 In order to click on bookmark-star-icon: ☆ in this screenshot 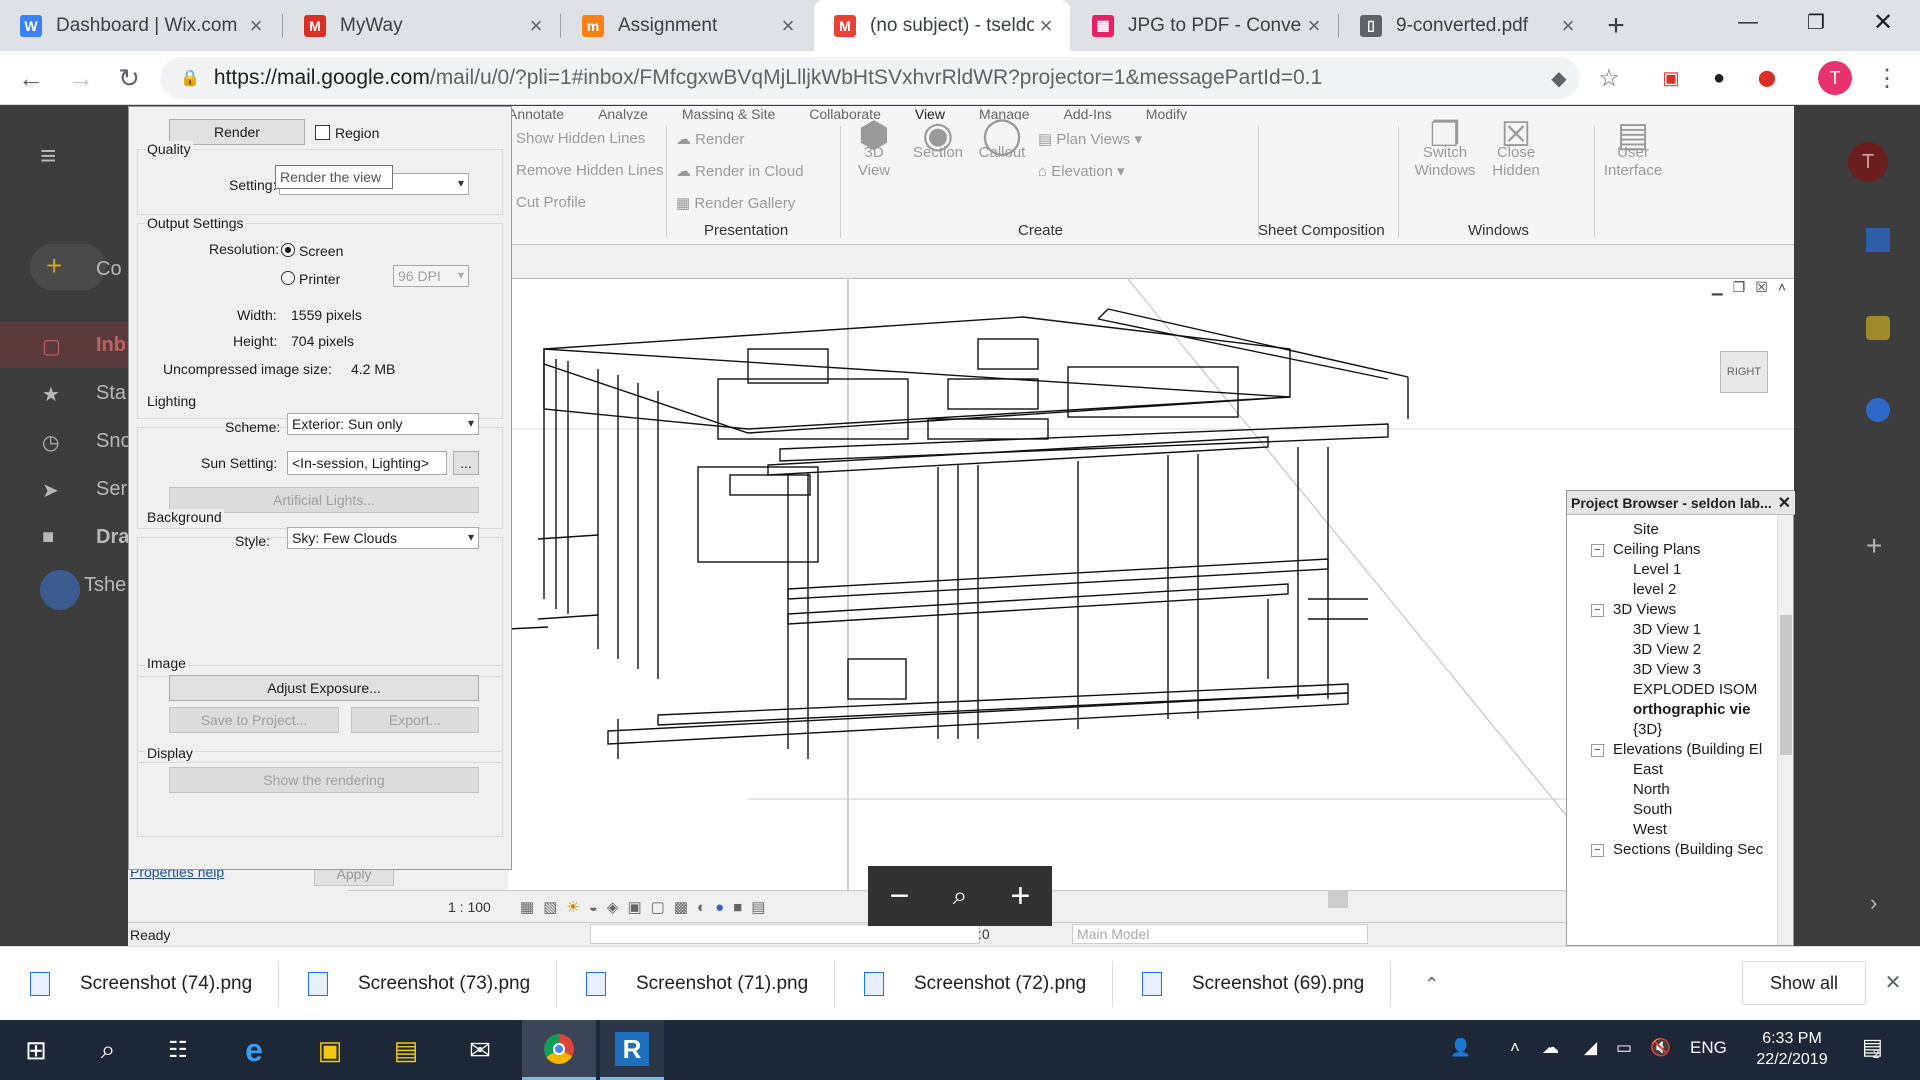, I will do `click(1609, 78)`.